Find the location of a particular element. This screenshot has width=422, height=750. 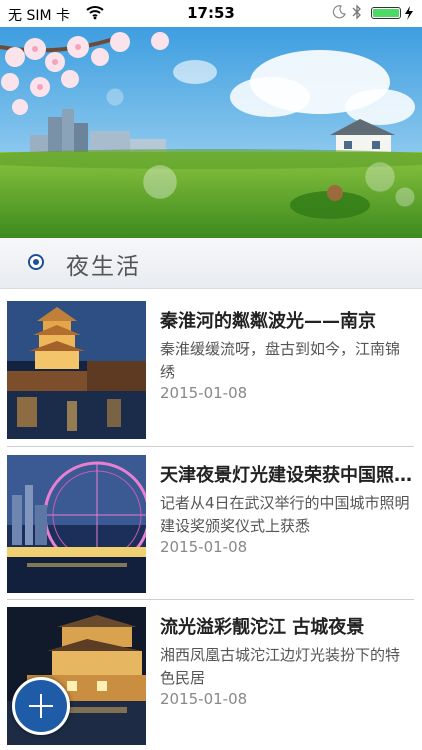

section-header: 夜生活 is located at coordinates (211, 263).